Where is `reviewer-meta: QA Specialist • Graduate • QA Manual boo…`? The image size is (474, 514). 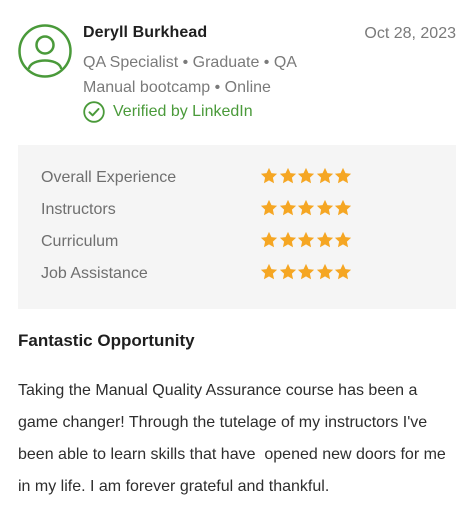
reviewer-meta: QA Specialist • Graduate • QA Manual boo… is located at coordinates (190, 75).